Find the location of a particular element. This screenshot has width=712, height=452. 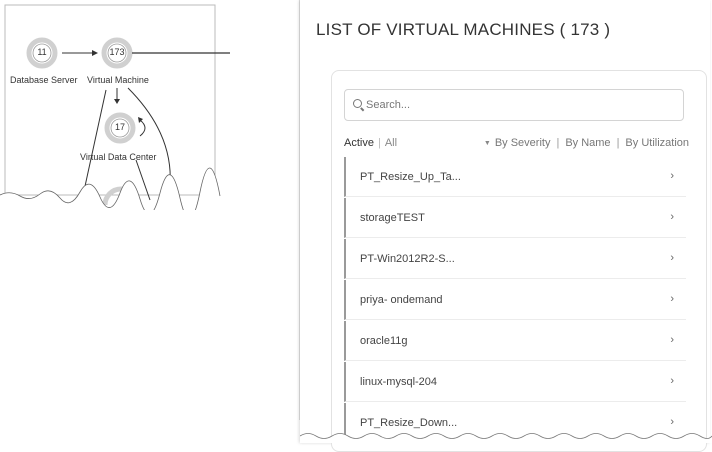

vm-name: oracle11g is located at coordinates (384, 340).